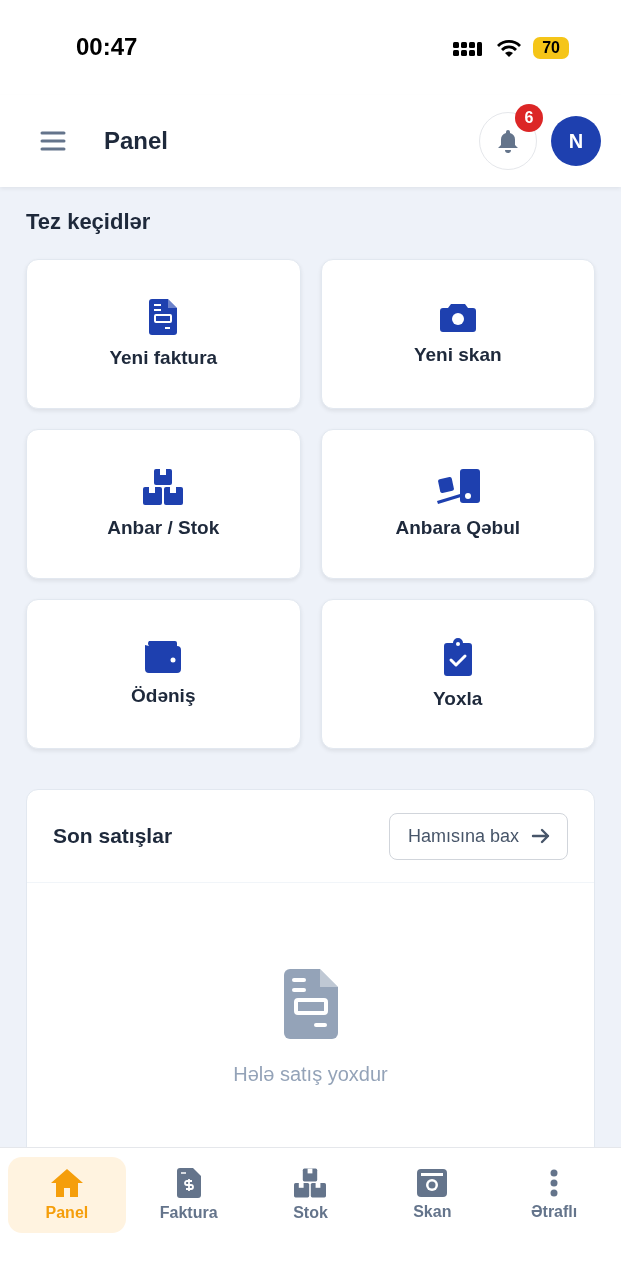 The image size is (621, 1280). What do you see at coordinates (457, 487) in the screenshot?
I see `hand-truck-icon` at bounding box center [457, 487].